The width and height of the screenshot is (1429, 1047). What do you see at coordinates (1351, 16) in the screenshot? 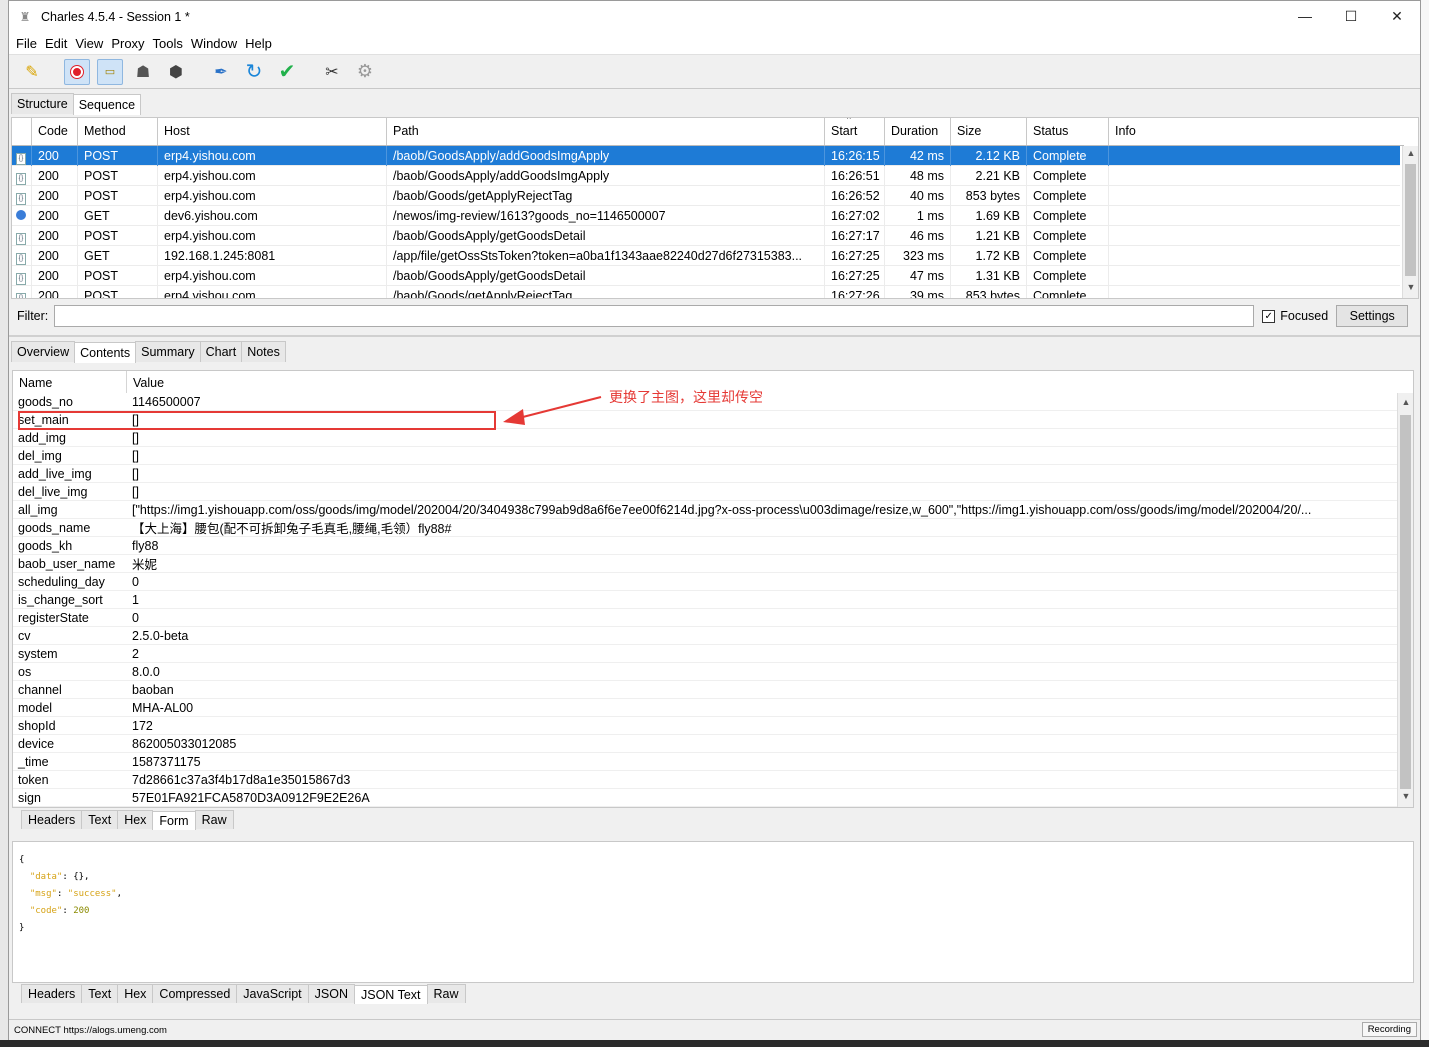
I see `maximize-button: ☐` at bounding box center [1351, 16].